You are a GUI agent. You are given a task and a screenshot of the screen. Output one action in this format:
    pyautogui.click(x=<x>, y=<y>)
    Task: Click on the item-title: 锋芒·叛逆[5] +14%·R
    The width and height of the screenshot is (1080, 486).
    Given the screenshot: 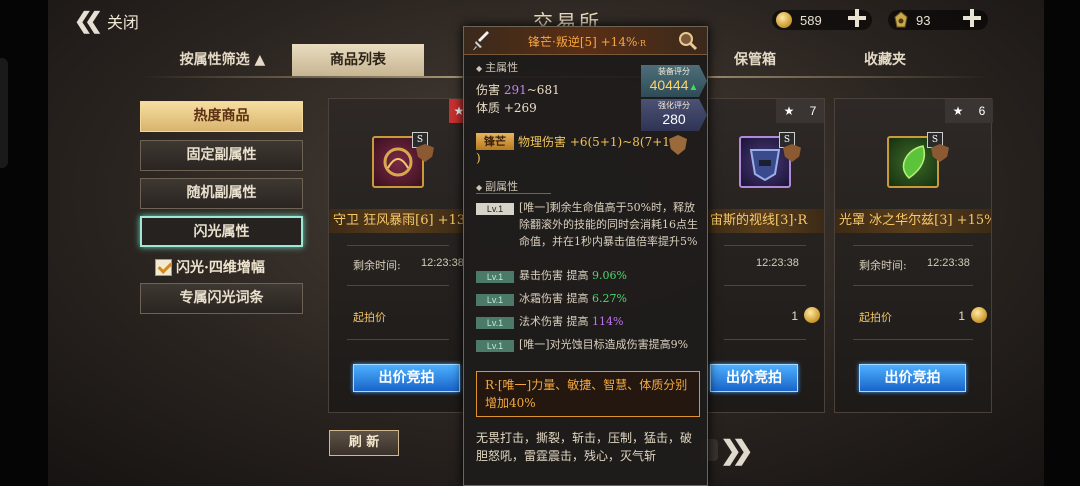 What is the action you would take?
    pyautogui.click(x=587, y=42)
    